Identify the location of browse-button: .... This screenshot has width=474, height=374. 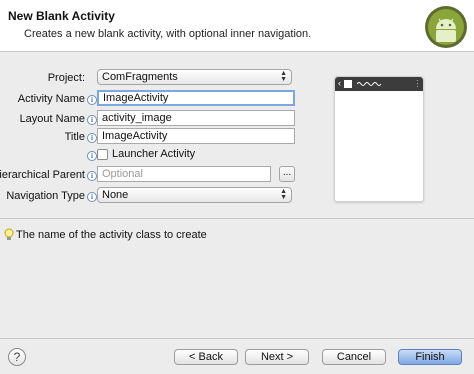
(287, 174).